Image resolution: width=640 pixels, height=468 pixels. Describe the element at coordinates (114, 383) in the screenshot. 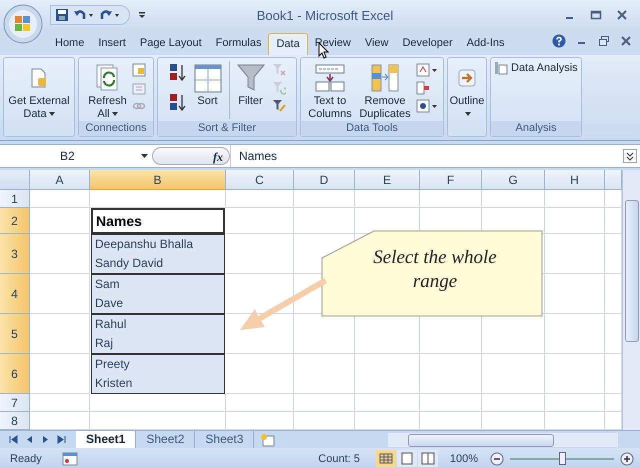

I see `name-text: Kristen` at that location.